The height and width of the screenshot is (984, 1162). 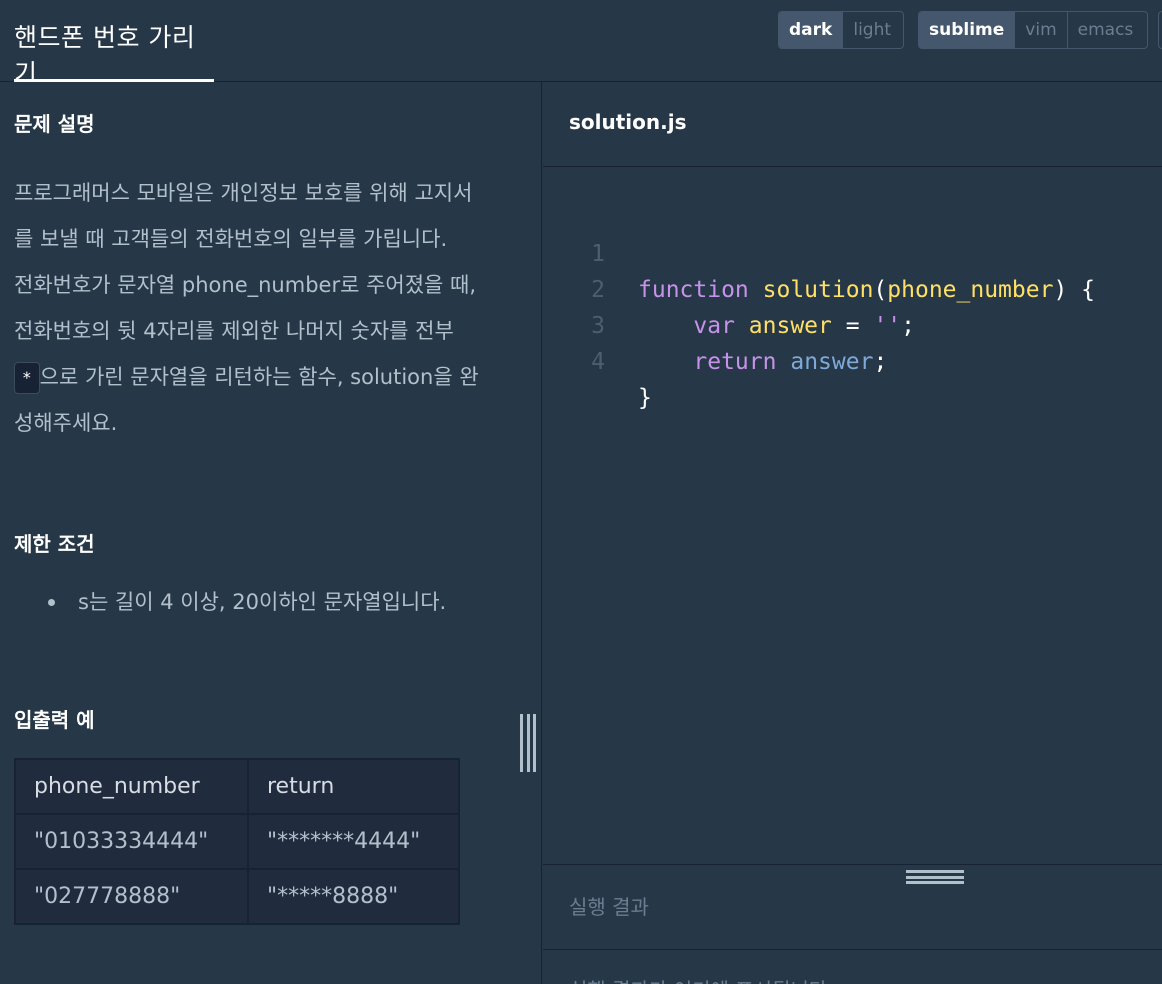 I want to click on line-number: 4, so click(x=598, y=362).